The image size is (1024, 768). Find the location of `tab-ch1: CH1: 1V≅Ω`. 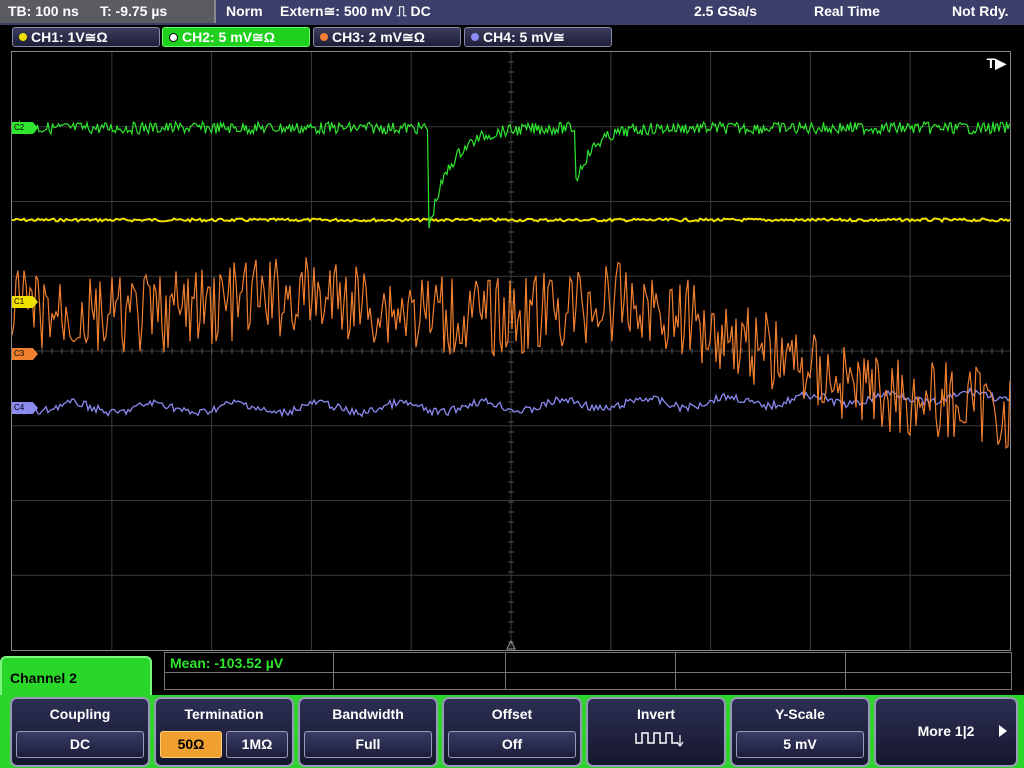

tab-ch1: CH1: 1V≅Ω is located at coordinates (86, 37).